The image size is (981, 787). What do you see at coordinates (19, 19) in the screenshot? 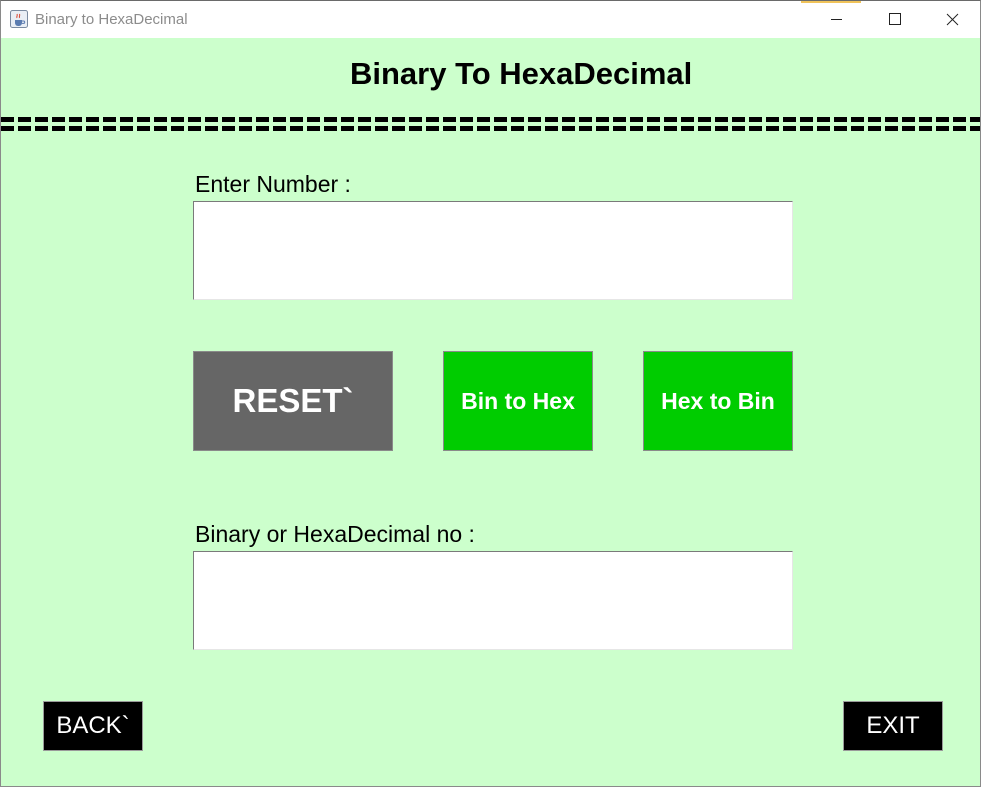
I see `java-coffee-icon` at bounding box center [19, 19].